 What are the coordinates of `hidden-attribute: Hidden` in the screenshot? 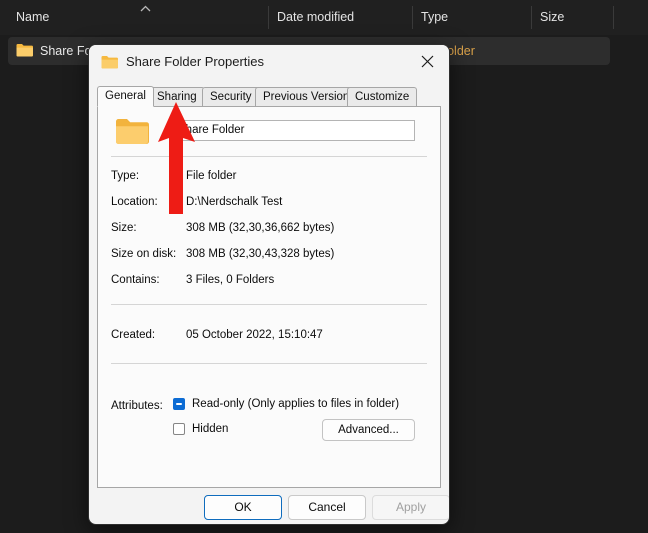 It's located at (200, 429).